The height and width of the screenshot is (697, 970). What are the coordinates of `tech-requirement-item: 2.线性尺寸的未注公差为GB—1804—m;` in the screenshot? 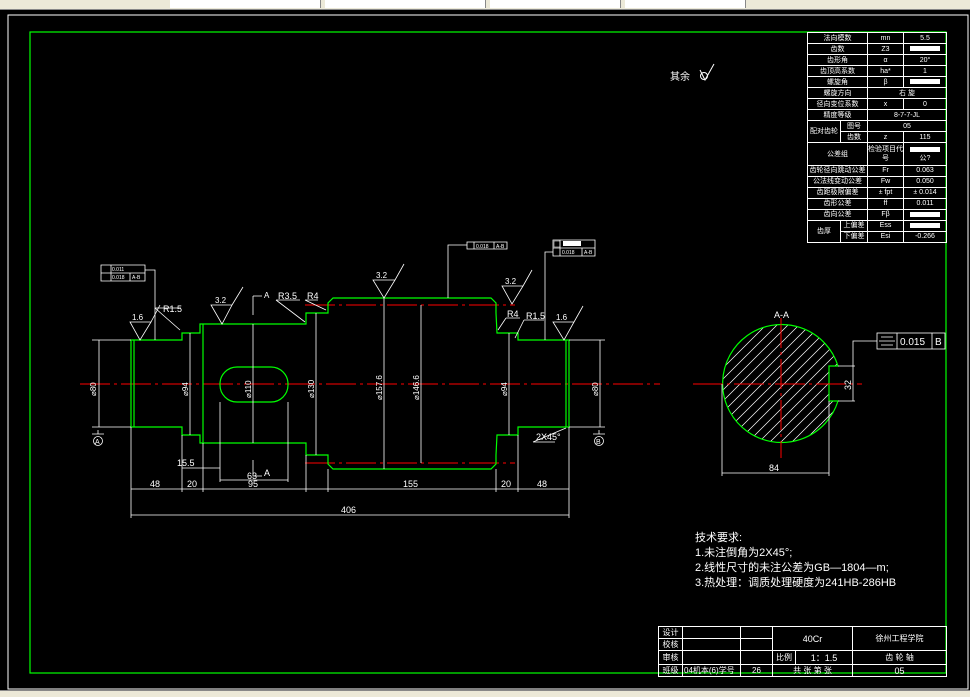 It's located at (792, 567).